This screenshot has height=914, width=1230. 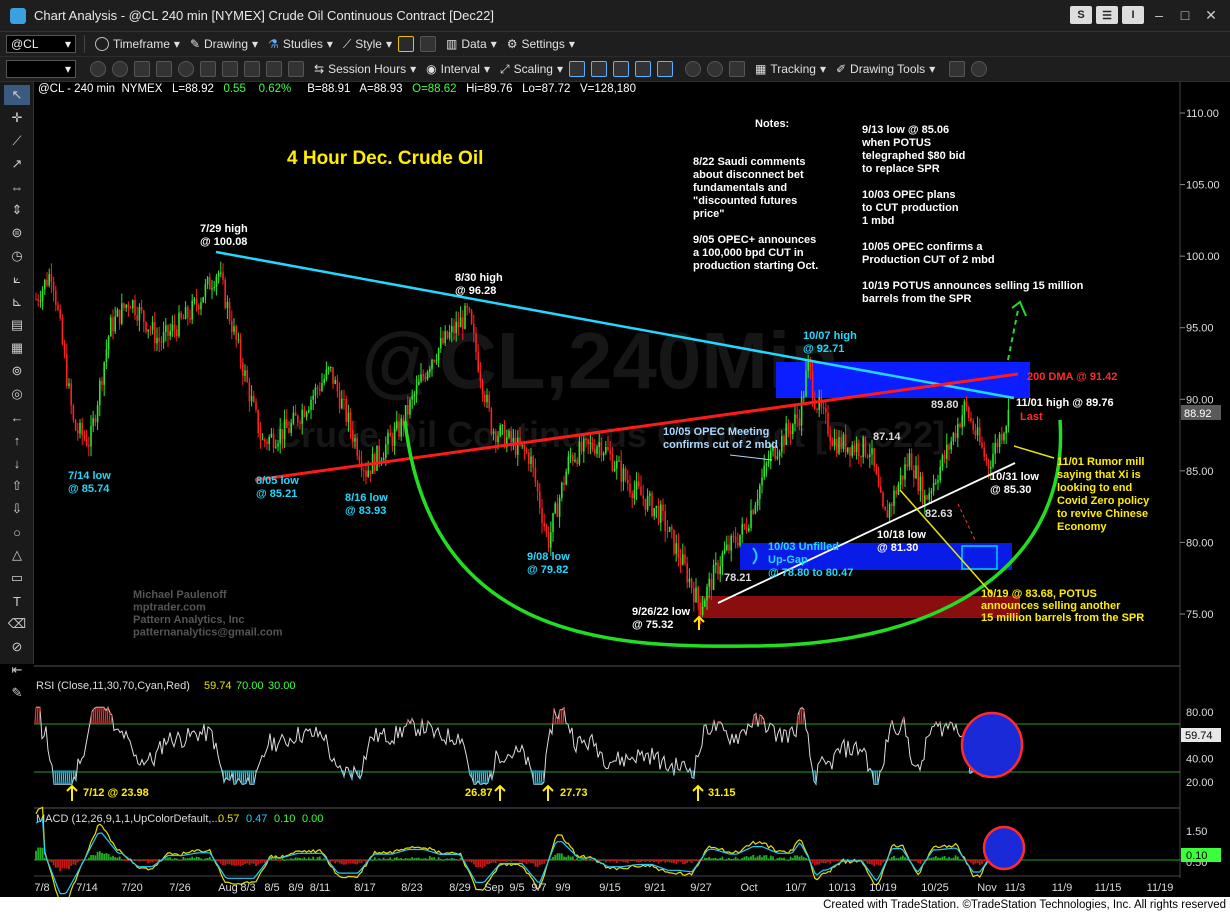 What do you see at coordinates (643, 69) in the screenshot?
I see `line-style-icon` at bounding box center [643, 69].